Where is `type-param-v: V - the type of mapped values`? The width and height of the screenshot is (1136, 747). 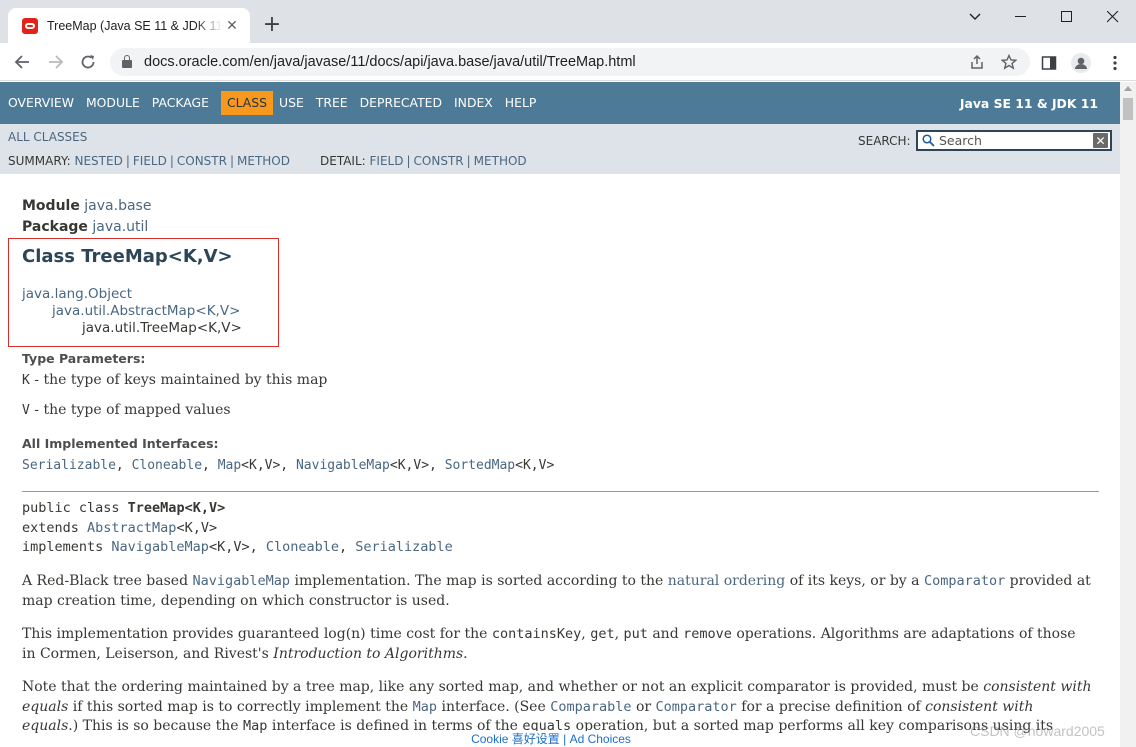 type-param-v: V - the type of mapped values is located at coordinates (126, 410).